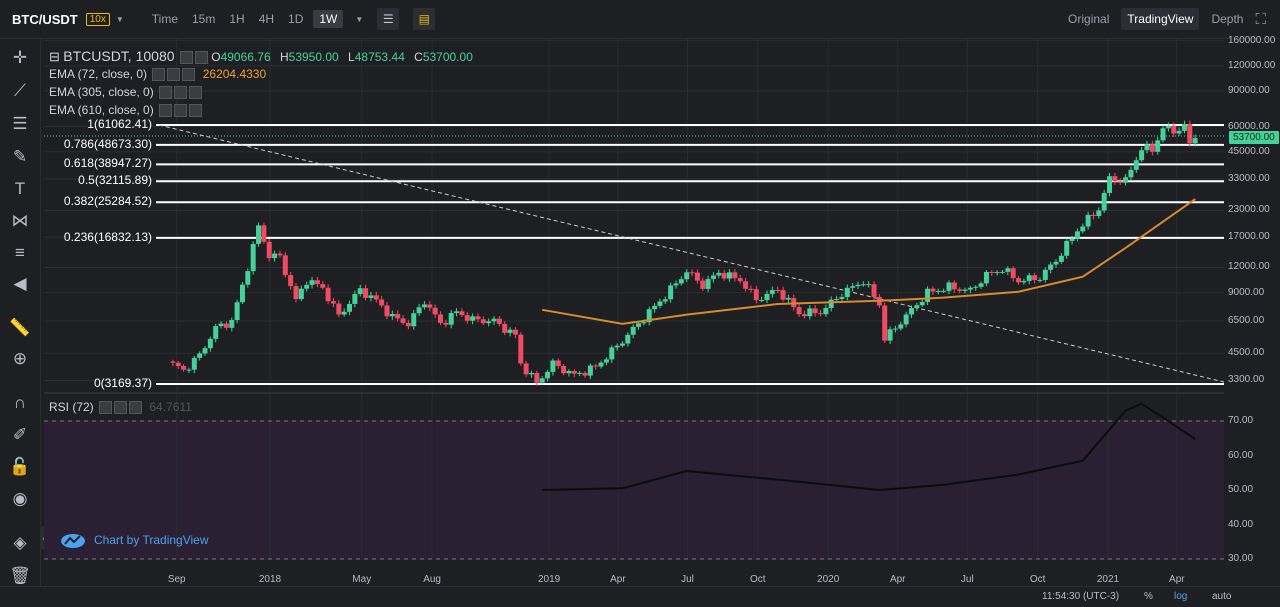  Describe the element at coordinates (295, 19) in the screenshot. I see `interval-1d: 1D` at that location.